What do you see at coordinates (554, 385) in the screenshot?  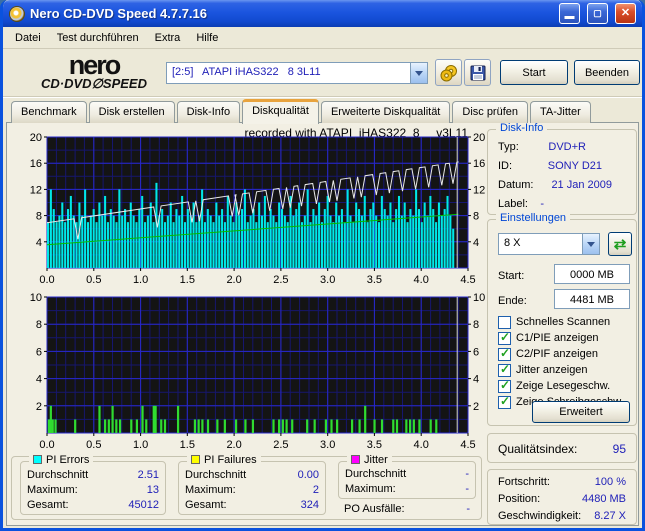 I see `checkbox-lesegeschw: Zeige Lesegeschw.` at bounding box center [554, 385].